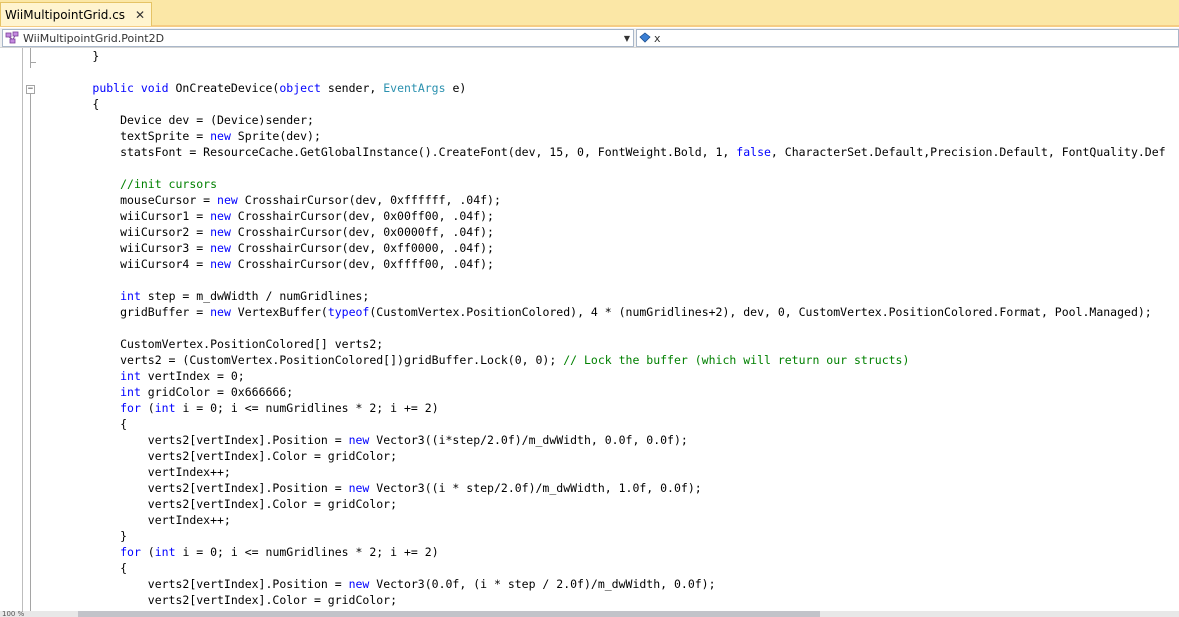 The width and height of the screenshot is (1179, 617). Describe the element at coordinates (601, 120) in the screenshot. I see `code-line: Device dev = (Device)sender;` at that location.